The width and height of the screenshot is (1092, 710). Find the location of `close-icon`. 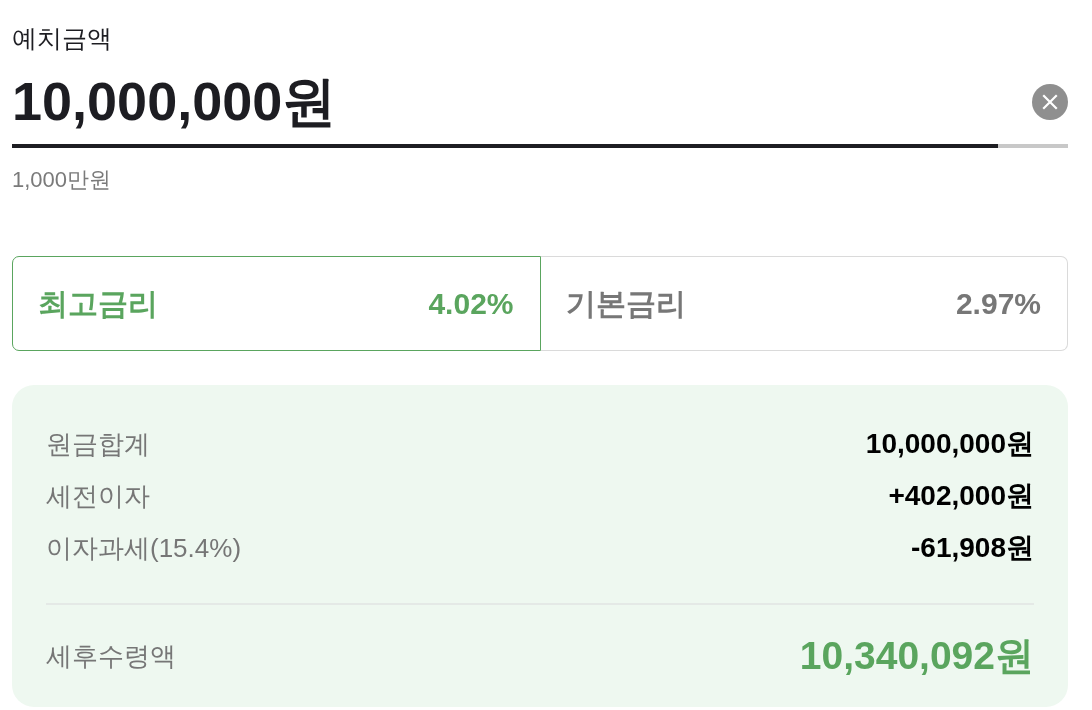

close-icon is located at coordinates (1050, 102).